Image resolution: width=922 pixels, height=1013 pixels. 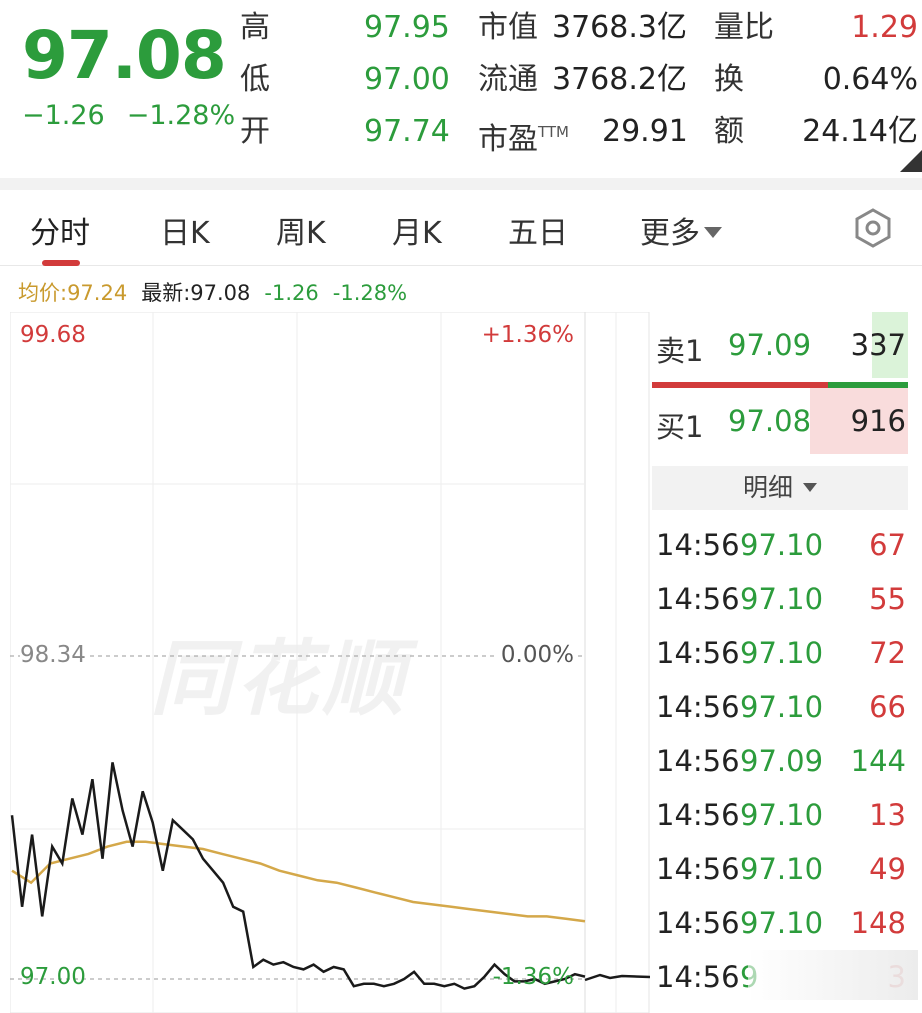 What do you see at coordinates (196, 293) in the screenshot?
I see `latest-price-text: 最新:97.08` at bounding box center [196, 293].